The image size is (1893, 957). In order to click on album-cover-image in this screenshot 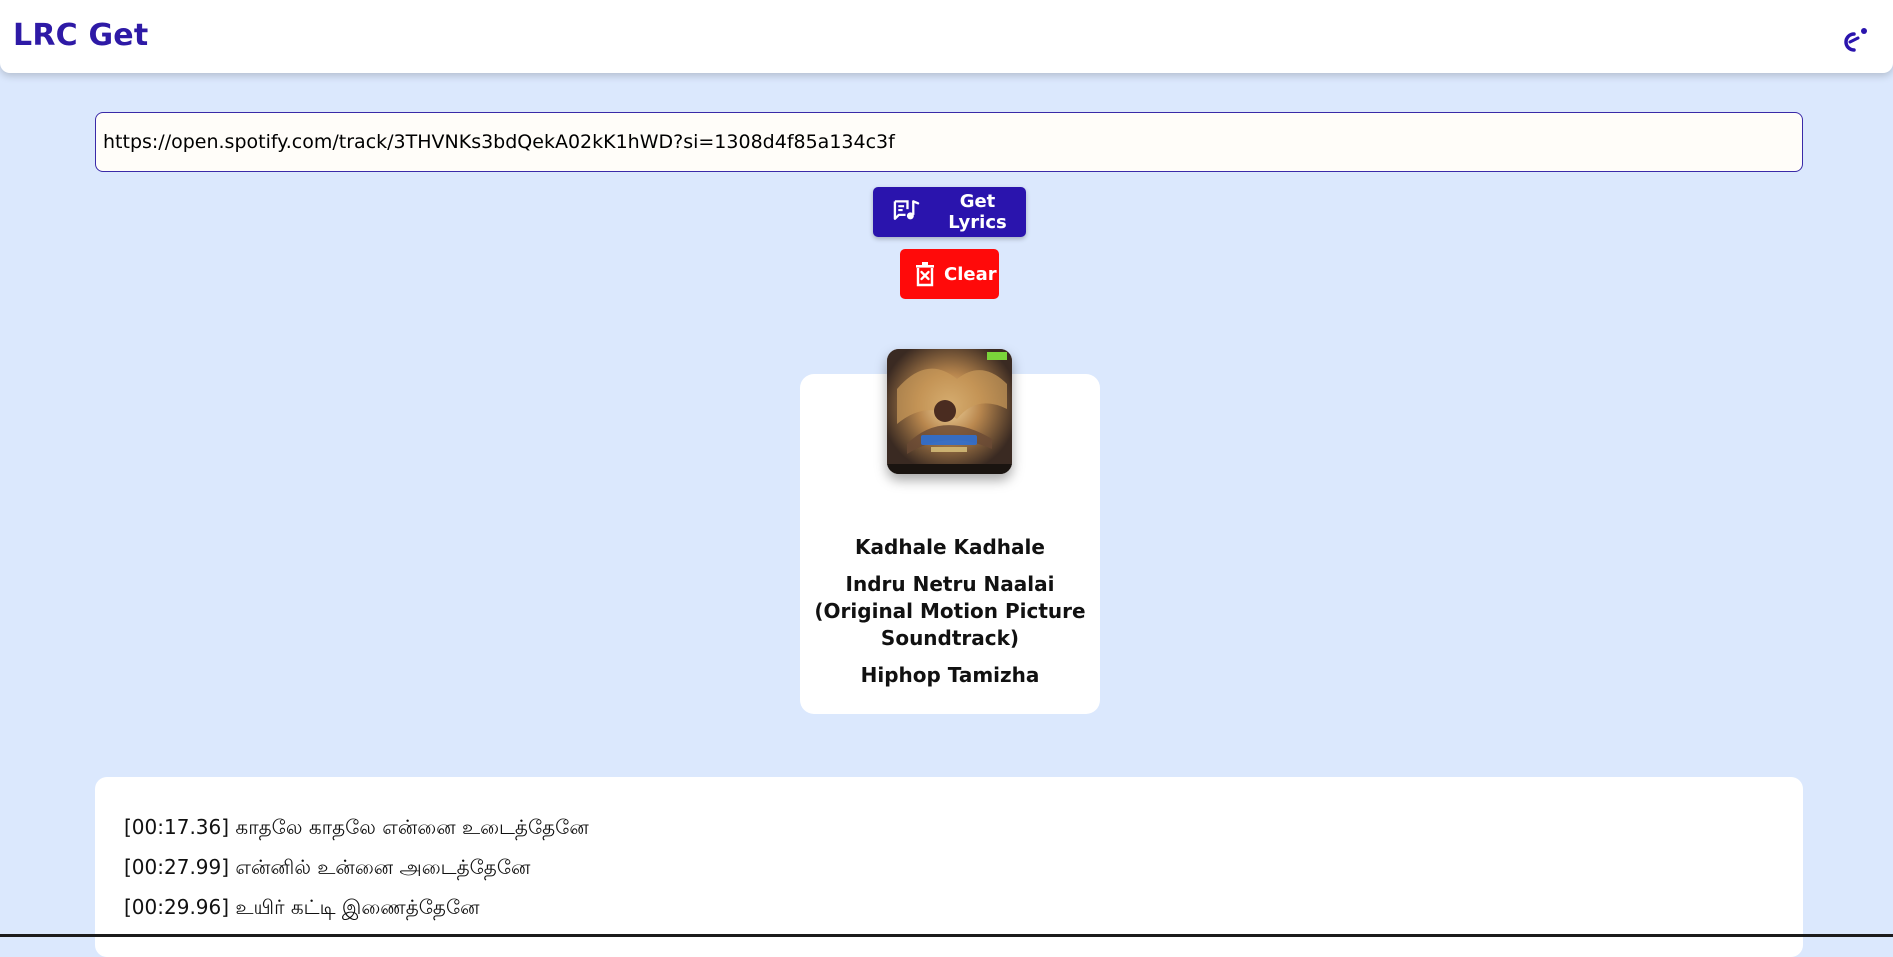, I will do `click(949, 411)`.